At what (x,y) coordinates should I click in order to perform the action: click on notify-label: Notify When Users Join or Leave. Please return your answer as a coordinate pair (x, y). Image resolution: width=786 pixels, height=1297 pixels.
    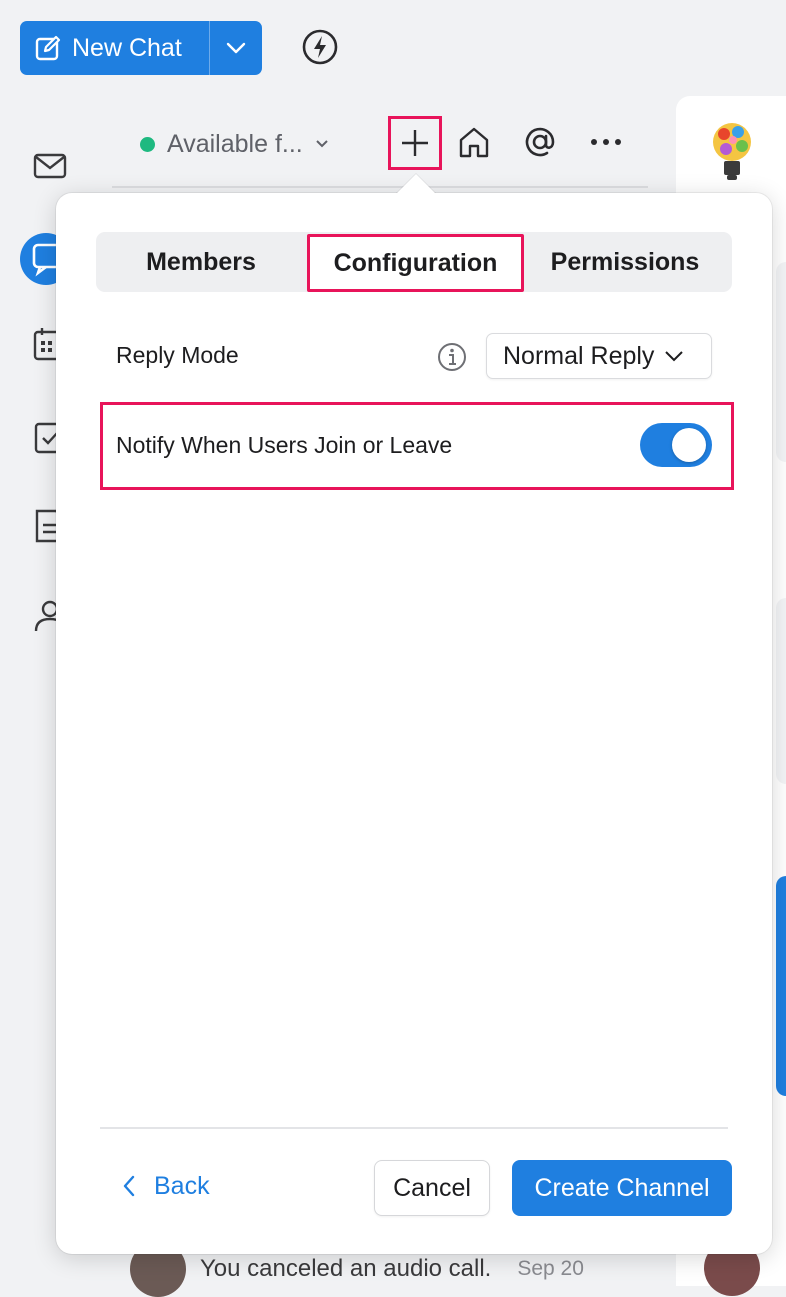
    Looking at the image, I should click on (284, 445).